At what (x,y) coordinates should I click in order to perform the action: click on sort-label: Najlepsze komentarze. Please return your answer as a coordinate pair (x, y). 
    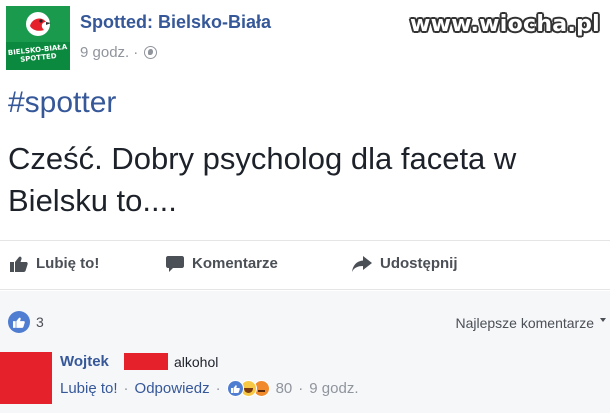
    Looking at the image, I should click on (524, 323).